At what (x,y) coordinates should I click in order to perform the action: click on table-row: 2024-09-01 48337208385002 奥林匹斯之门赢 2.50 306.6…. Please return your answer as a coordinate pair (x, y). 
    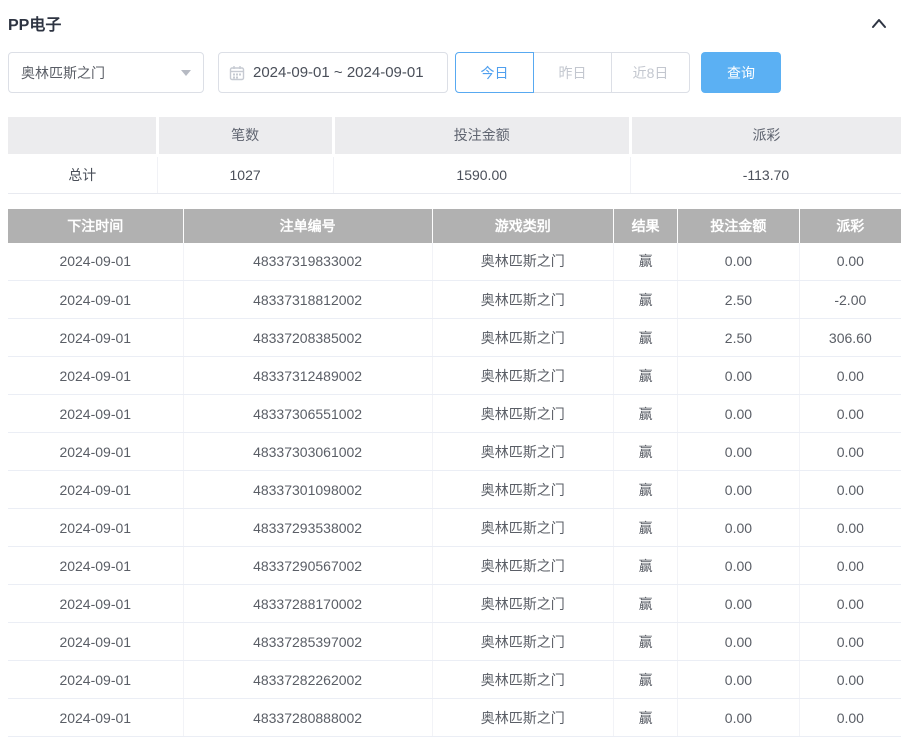
    Looking at the image, I should click on (454, 337).